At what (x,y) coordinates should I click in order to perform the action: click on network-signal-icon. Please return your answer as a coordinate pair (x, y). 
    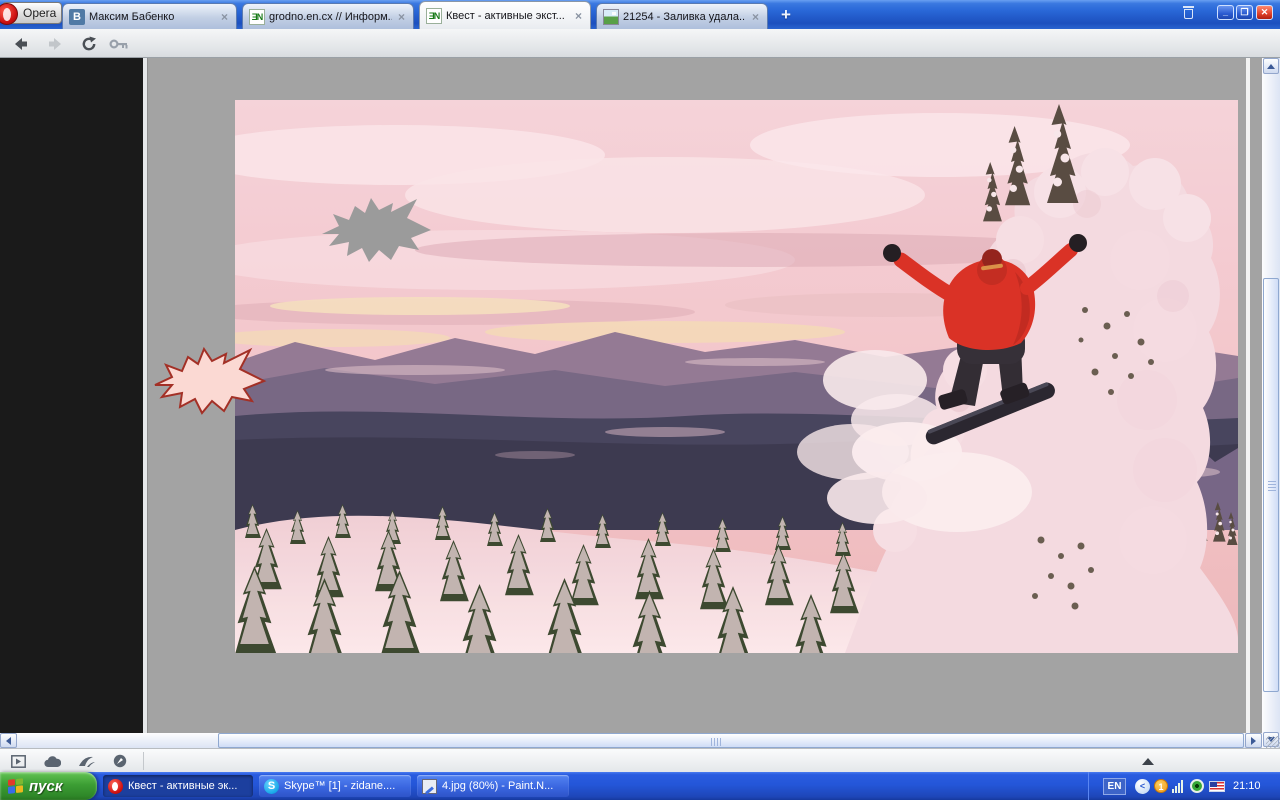
    Looking at the image, I should click on (1179, 786).